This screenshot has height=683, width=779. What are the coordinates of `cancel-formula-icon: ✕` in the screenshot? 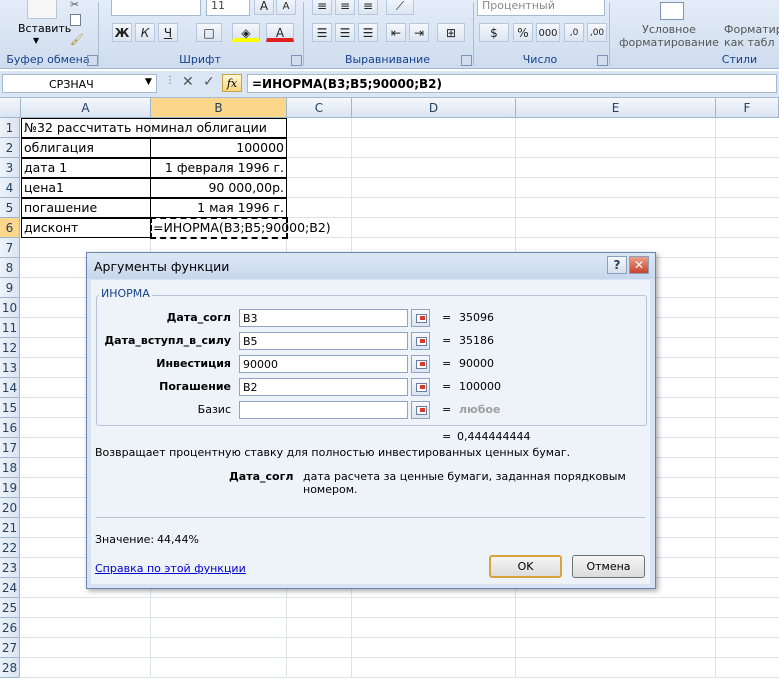 It's located at (188, 82).